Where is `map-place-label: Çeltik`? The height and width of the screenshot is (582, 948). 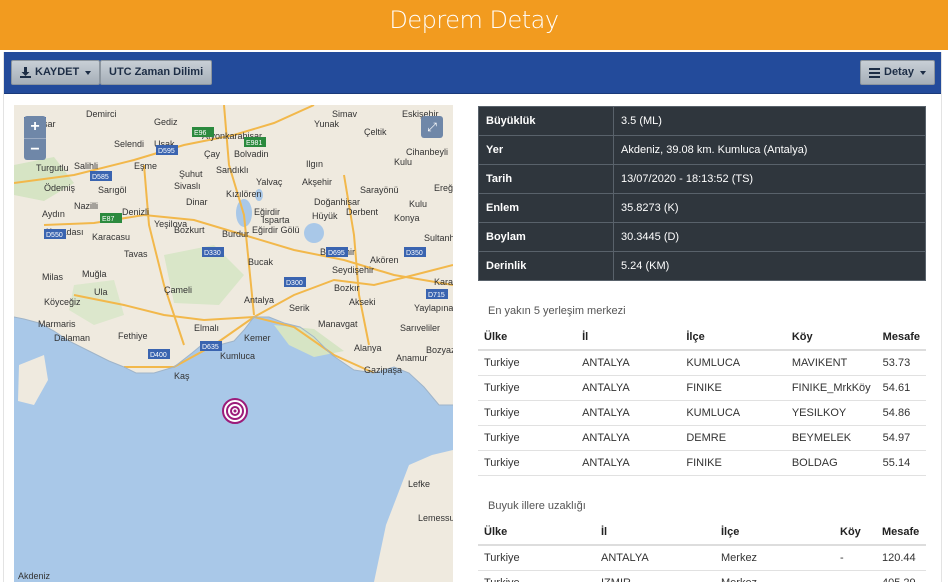 map-place-label: Çeltik is located at coordinates (375, 132).